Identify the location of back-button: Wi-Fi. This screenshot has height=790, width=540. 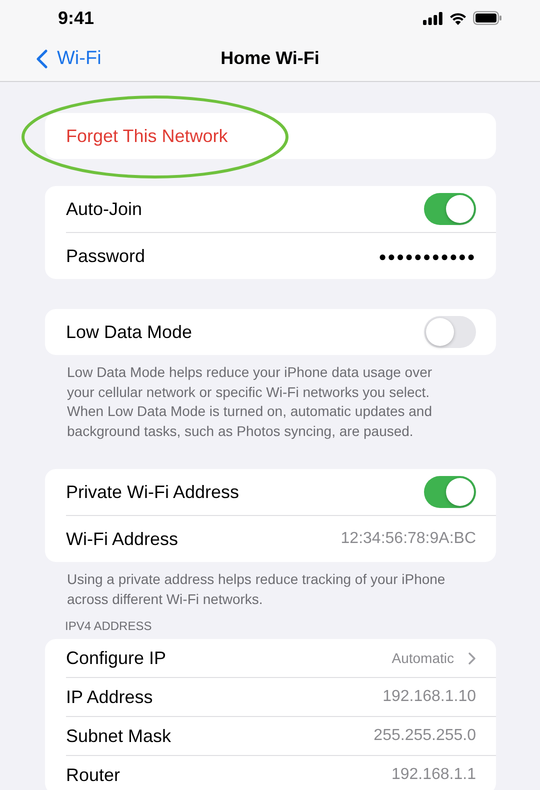
(69, 59).